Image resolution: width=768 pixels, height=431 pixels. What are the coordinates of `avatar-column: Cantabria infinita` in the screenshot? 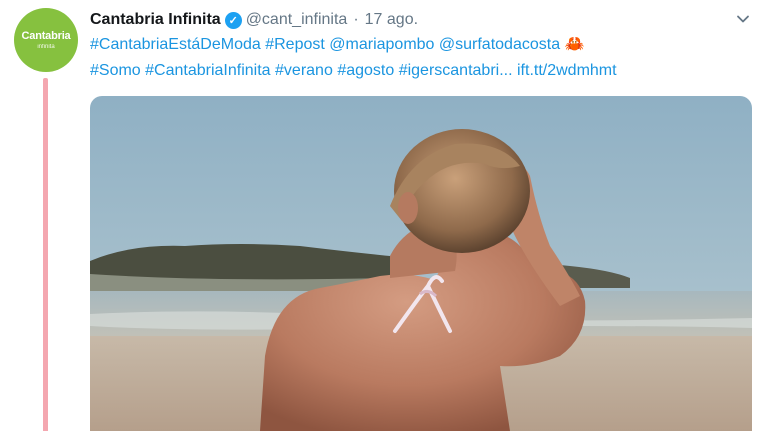 It's located at (46, 219).